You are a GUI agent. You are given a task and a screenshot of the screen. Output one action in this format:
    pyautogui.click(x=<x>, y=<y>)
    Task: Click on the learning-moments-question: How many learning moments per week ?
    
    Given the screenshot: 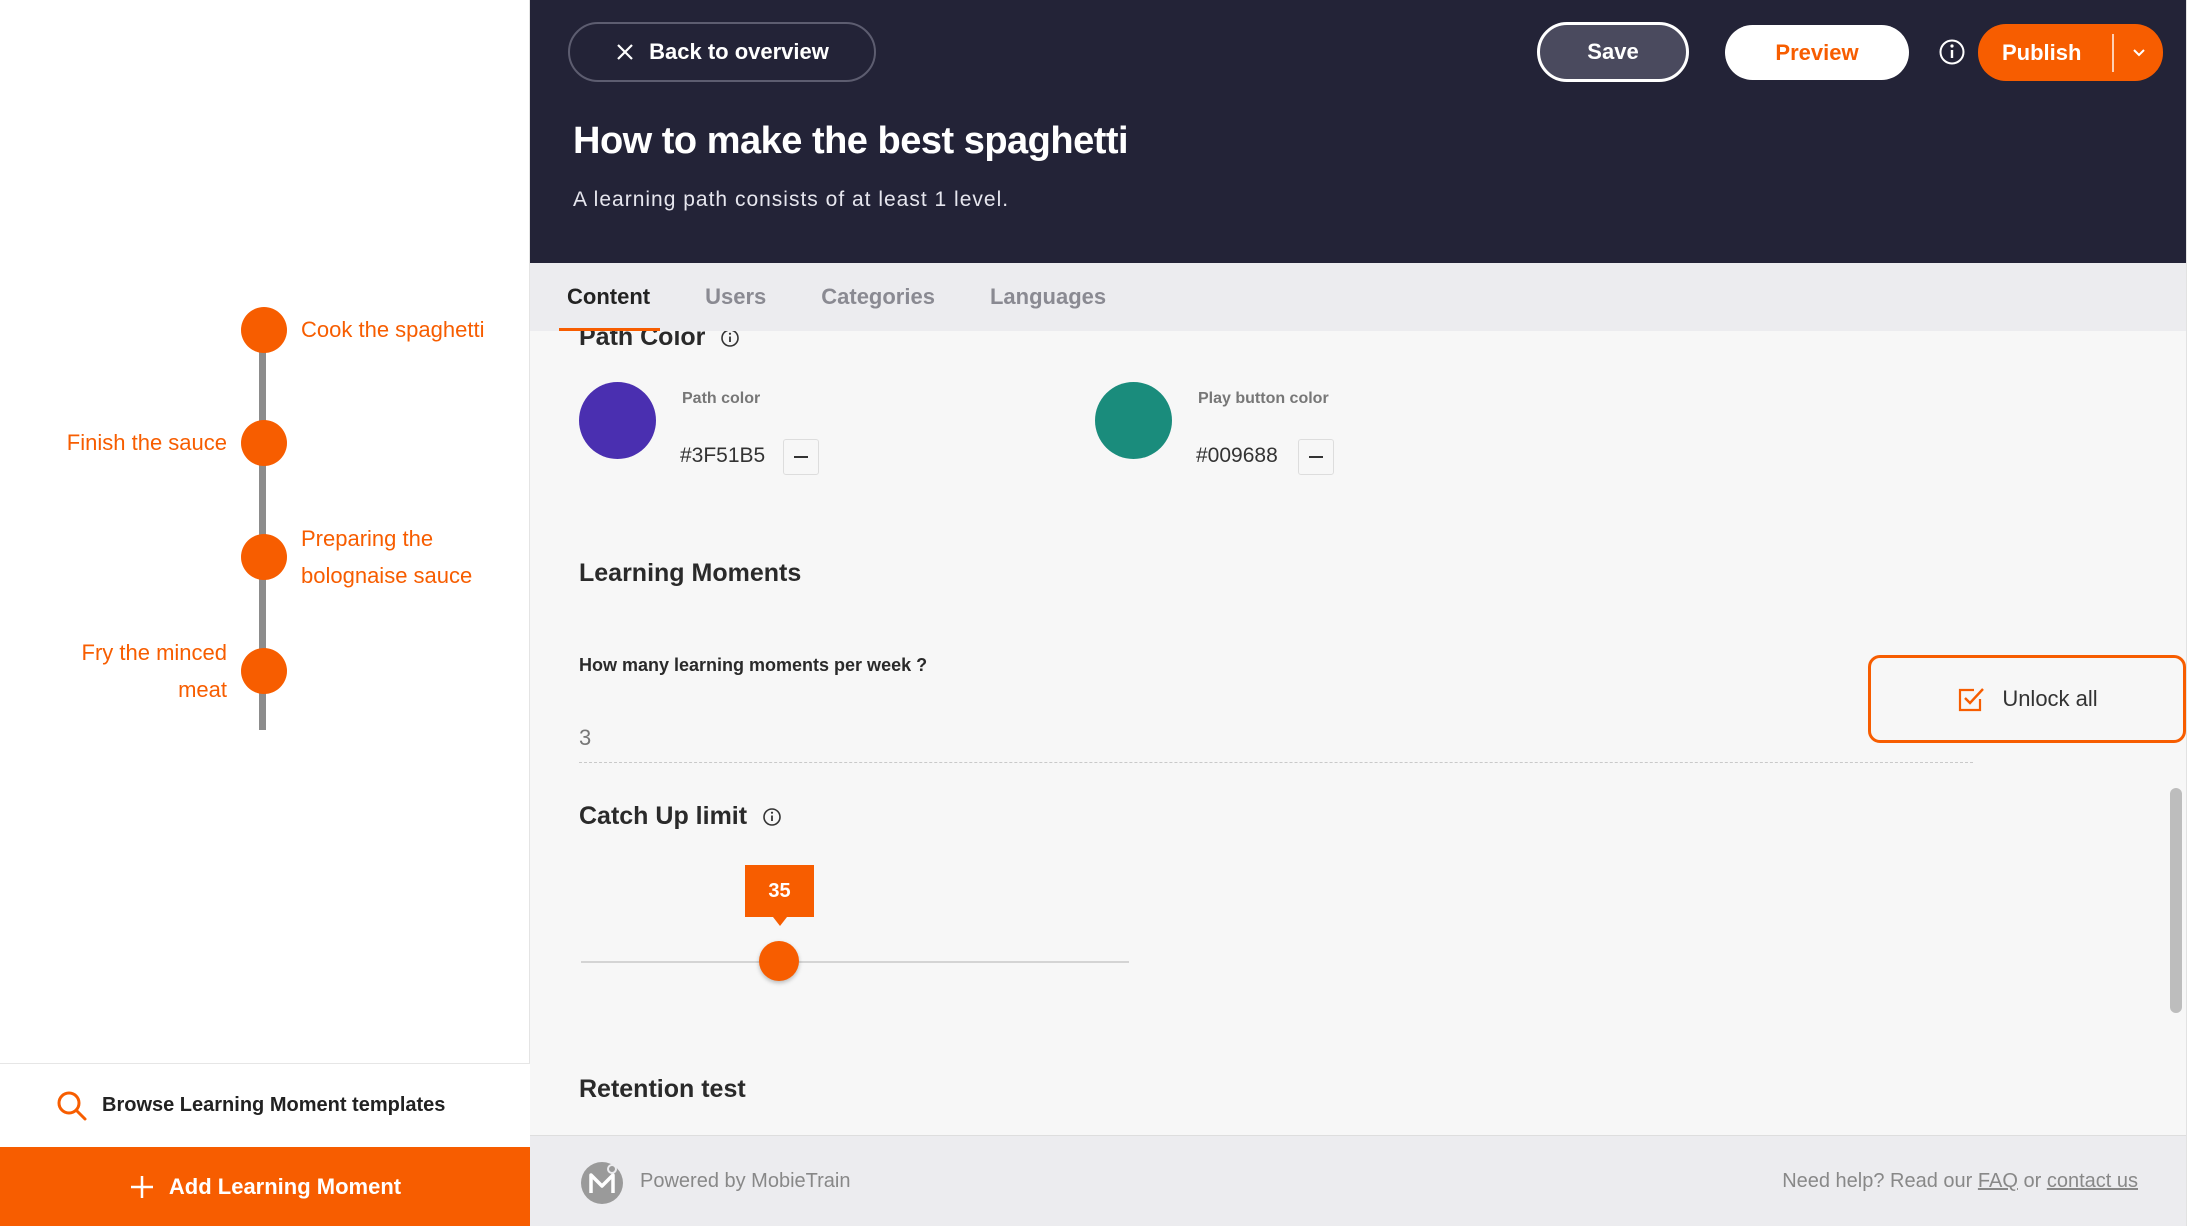 What is the action you would take?
    pyautogui.click(x=753, y=665)
    